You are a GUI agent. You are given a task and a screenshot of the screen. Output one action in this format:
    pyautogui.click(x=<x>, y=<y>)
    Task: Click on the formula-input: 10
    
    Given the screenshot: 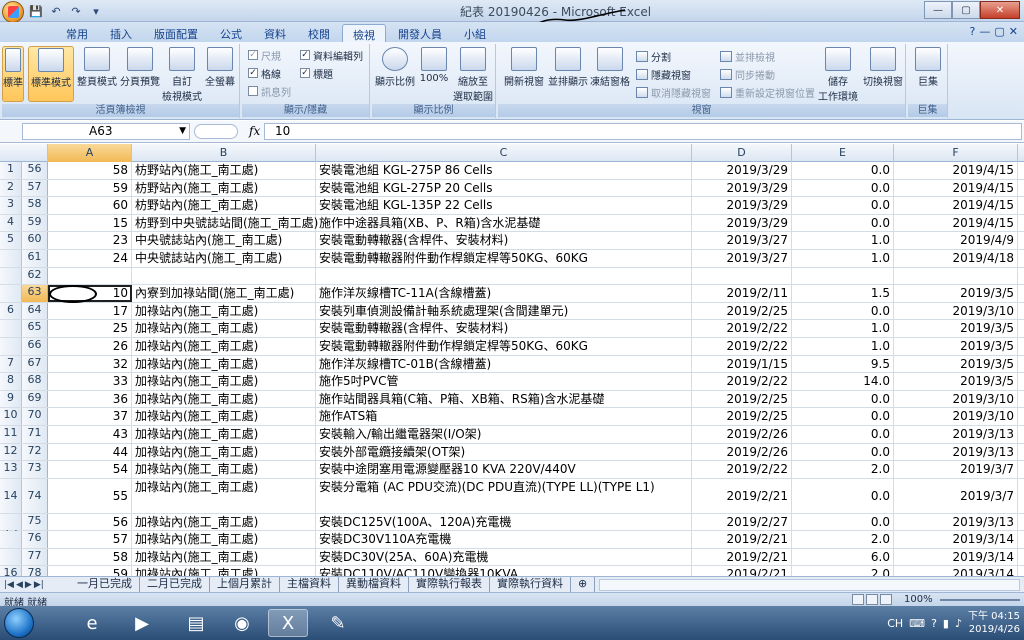 What is the action you would take?
    pyautogui.click(x=643, y=131)
    